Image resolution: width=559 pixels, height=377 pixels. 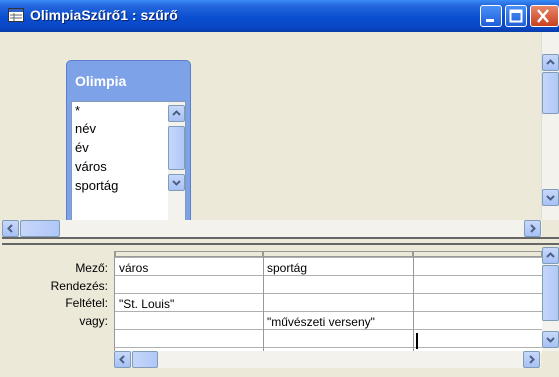 What do you see at coordinates (93, 321) in the screenshot?
I see `row-label-vagy: vagy:` at bounding box center [93, 321].